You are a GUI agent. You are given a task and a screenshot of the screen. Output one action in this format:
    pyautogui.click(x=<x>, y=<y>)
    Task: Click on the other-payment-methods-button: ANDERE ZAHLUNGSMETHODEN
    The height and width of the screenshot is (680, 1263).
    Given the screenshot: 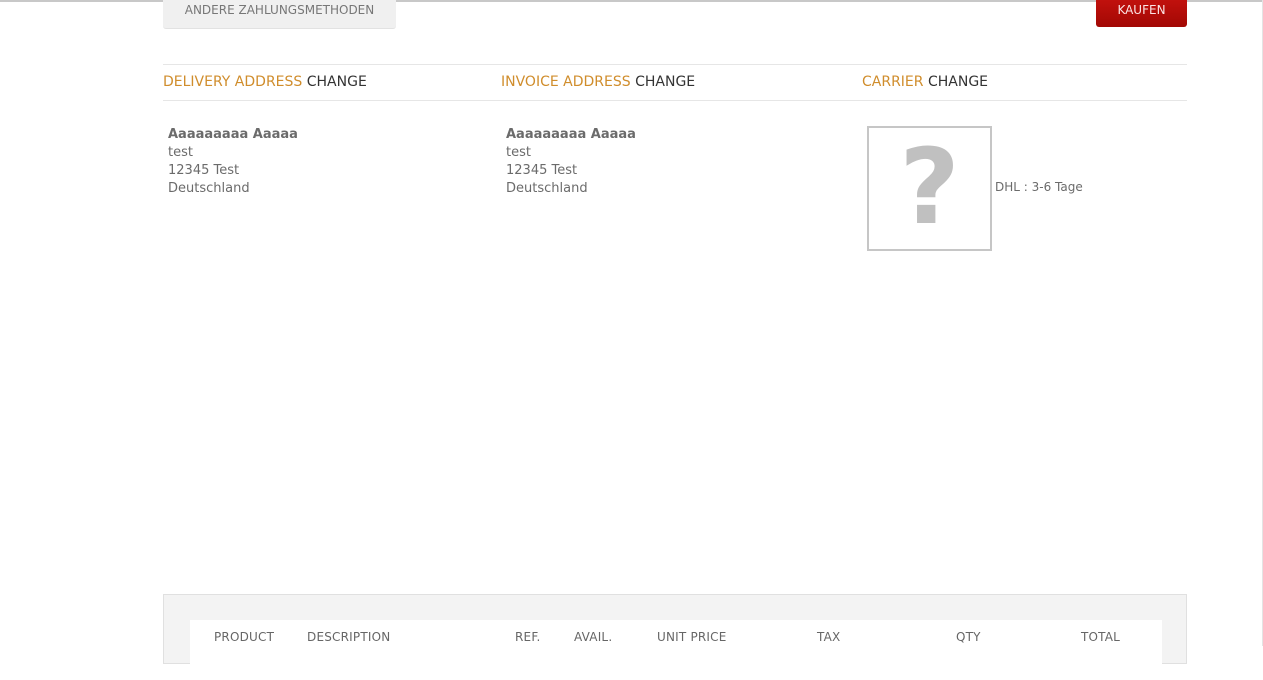 What is the action you would take?
    pyautogui.click(x=279, y=14)
    